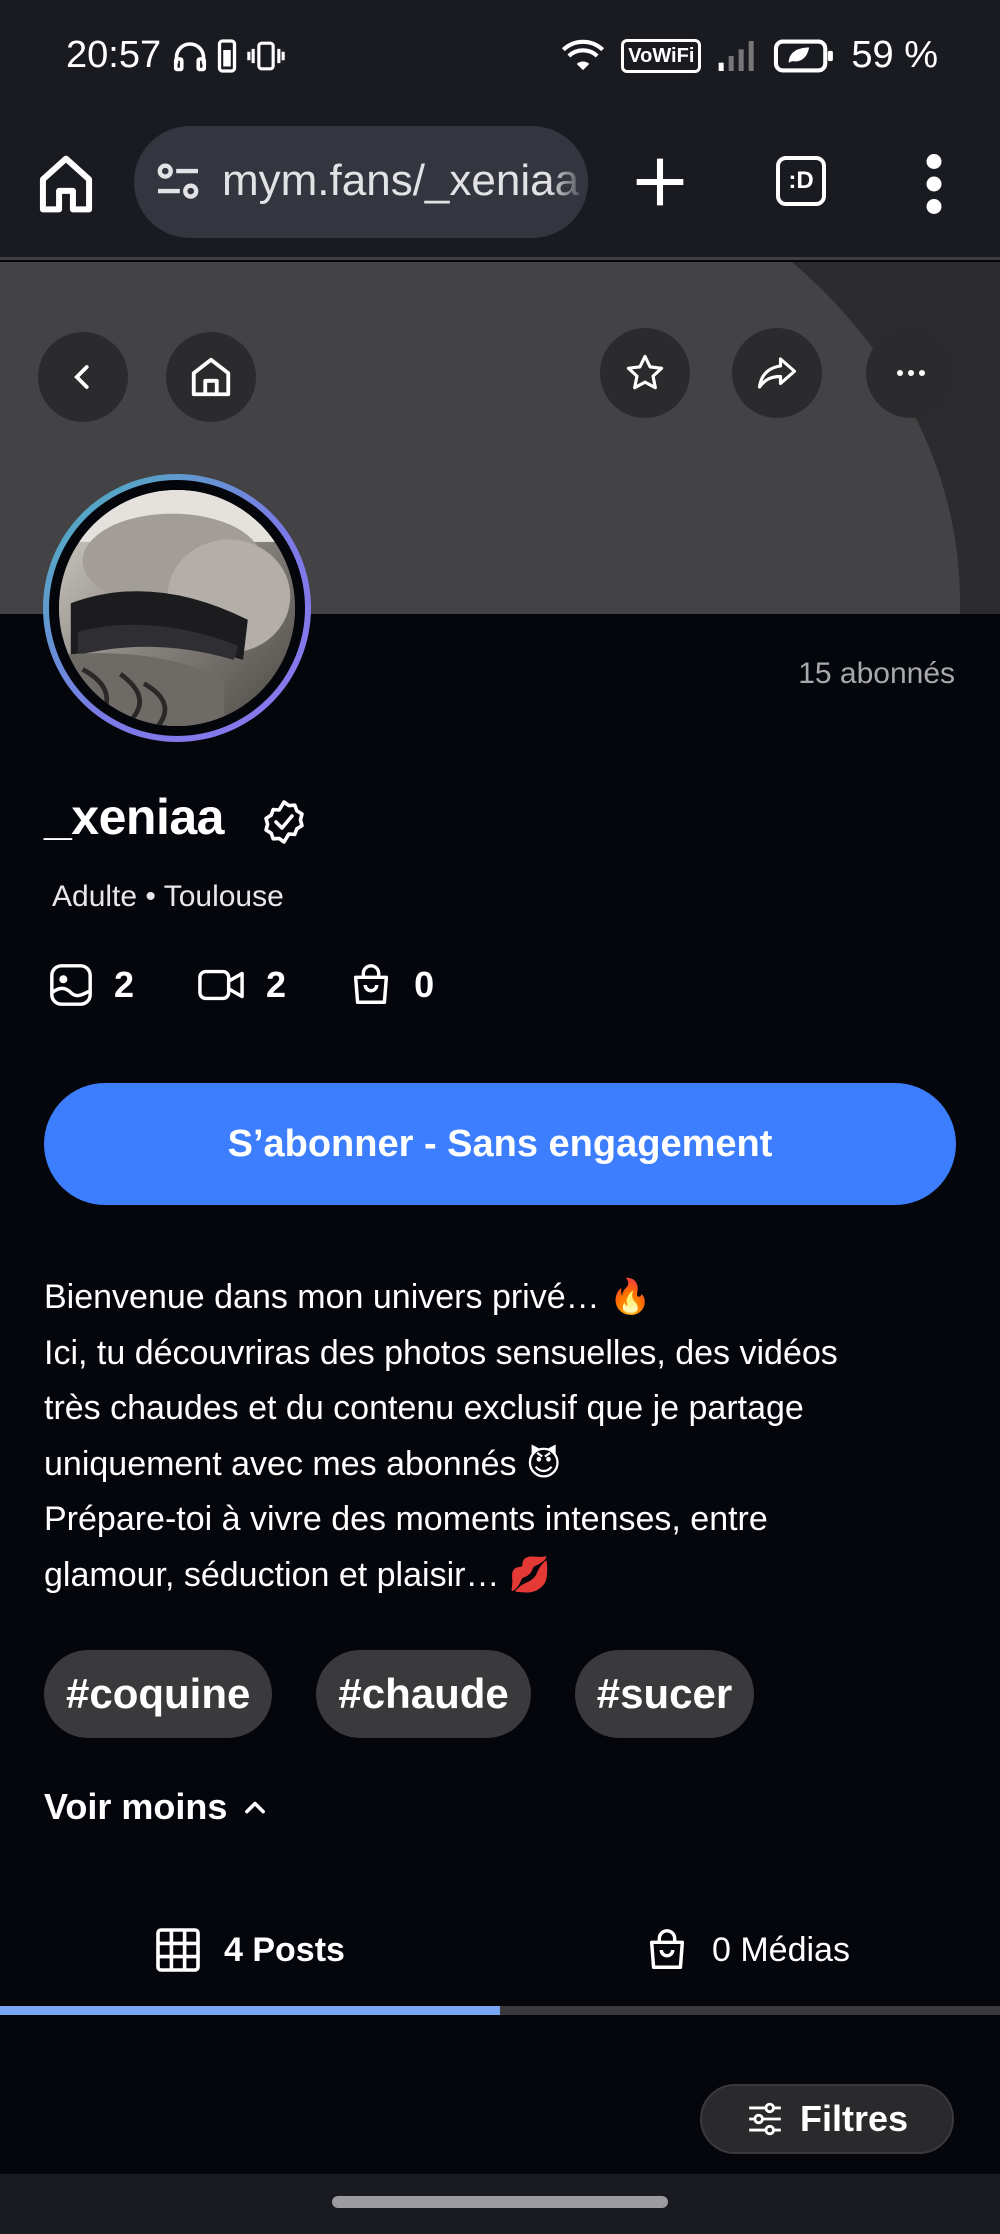 Image resolution: width=1000 pixels, height=2234 pixels. I want to click on tab-media-label: 0 Médias, so click(781, 1949).